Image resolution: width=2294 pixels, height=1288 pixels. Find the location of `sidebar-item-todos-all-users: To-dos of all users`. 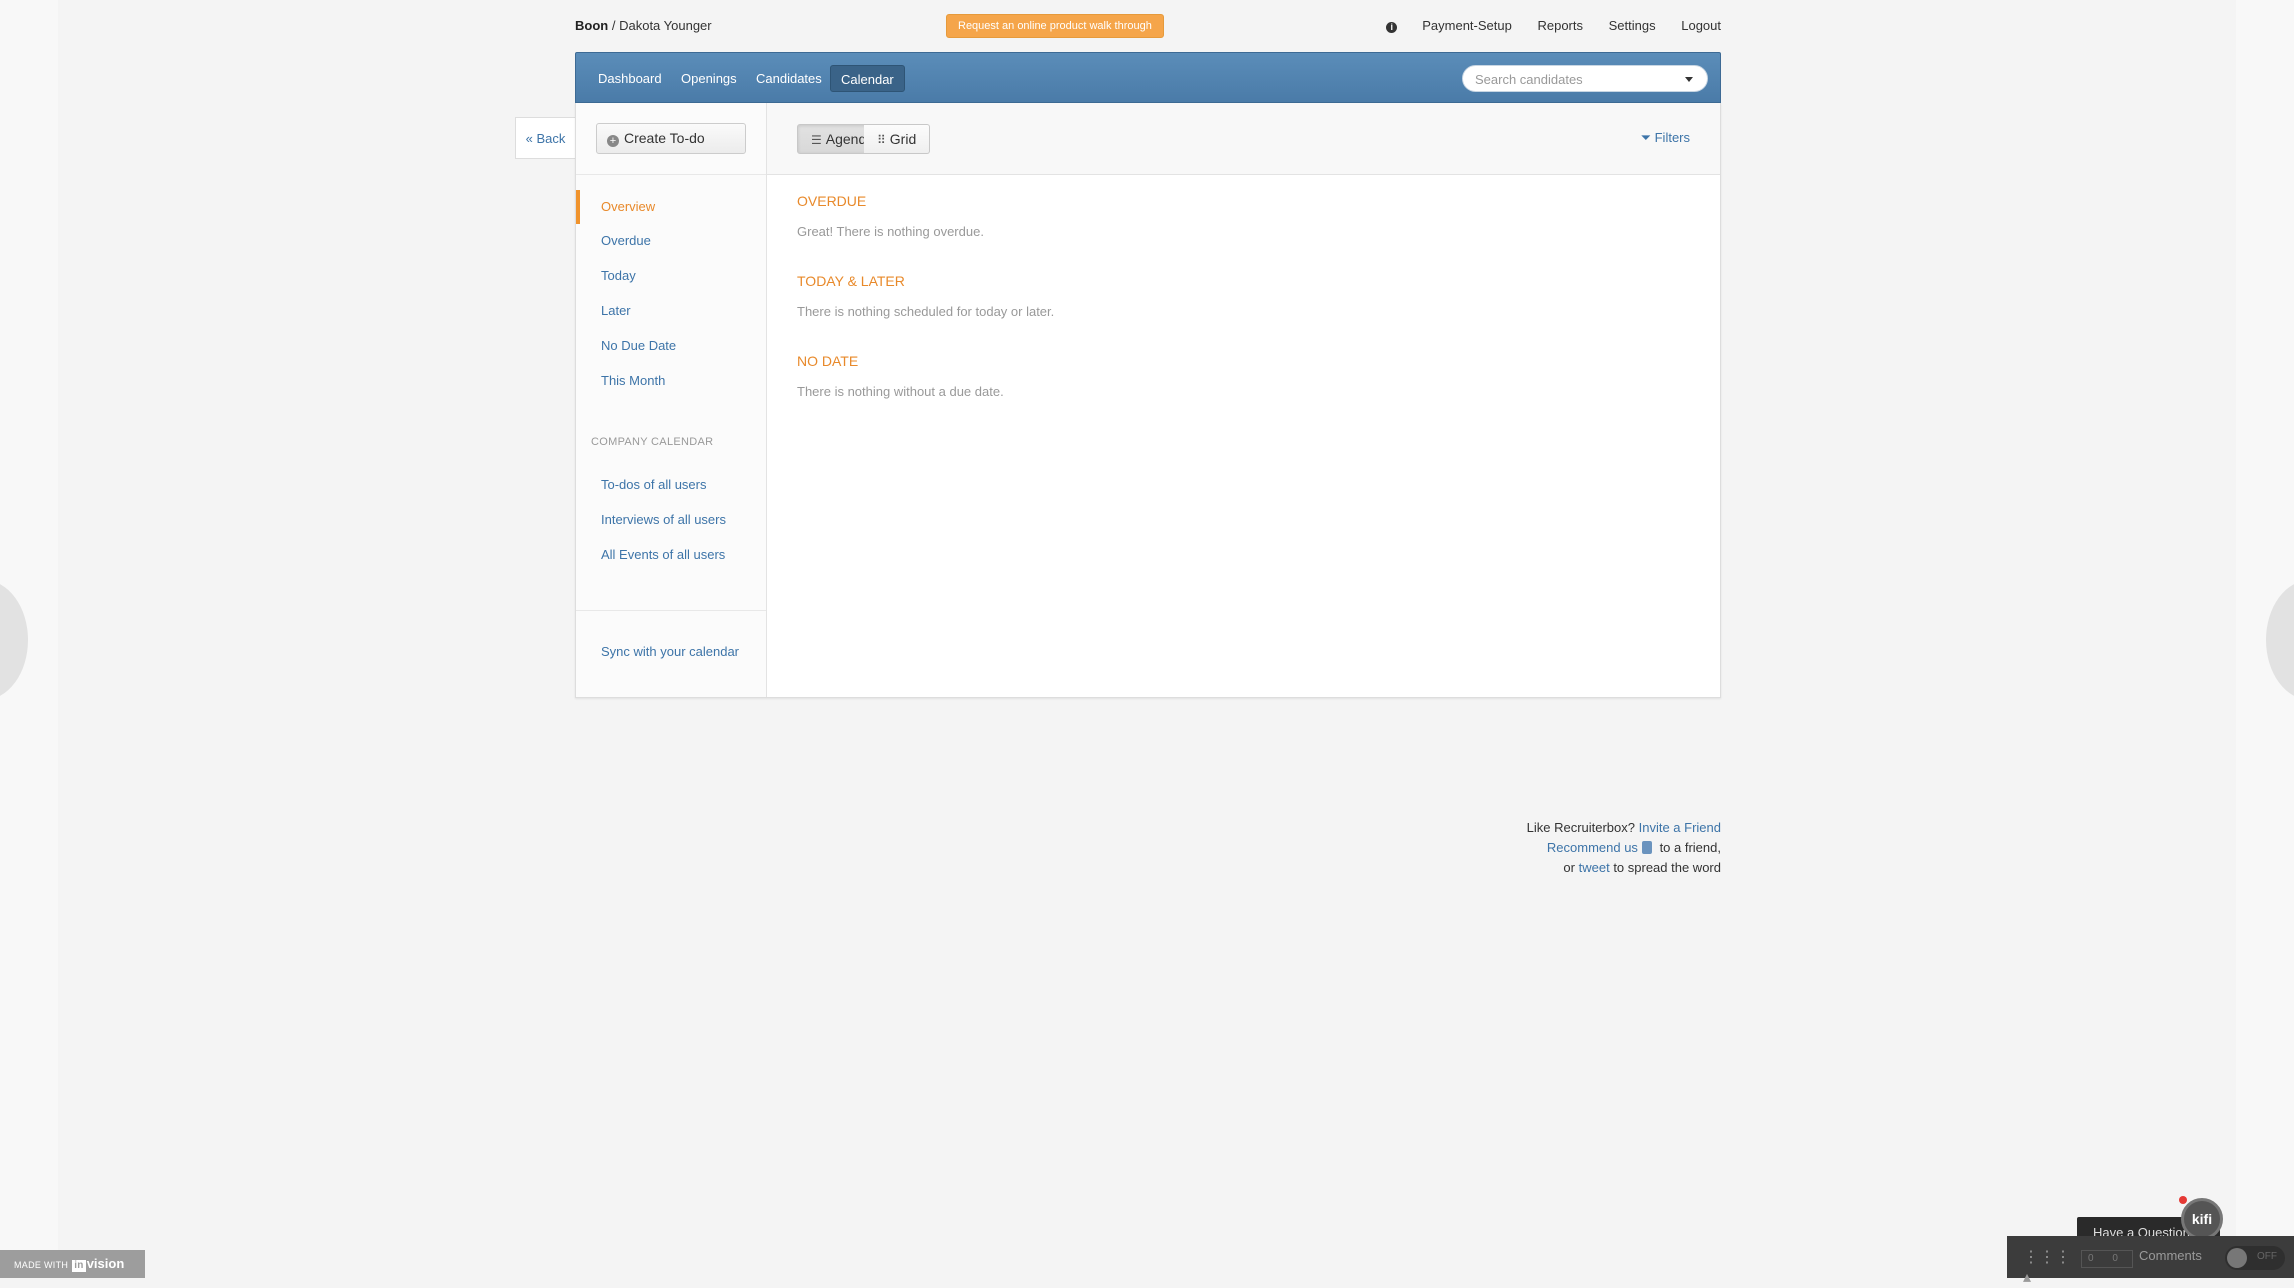

sidebar-item-todos-all-users: To-dos of all users is located at coordinates (671, 485).